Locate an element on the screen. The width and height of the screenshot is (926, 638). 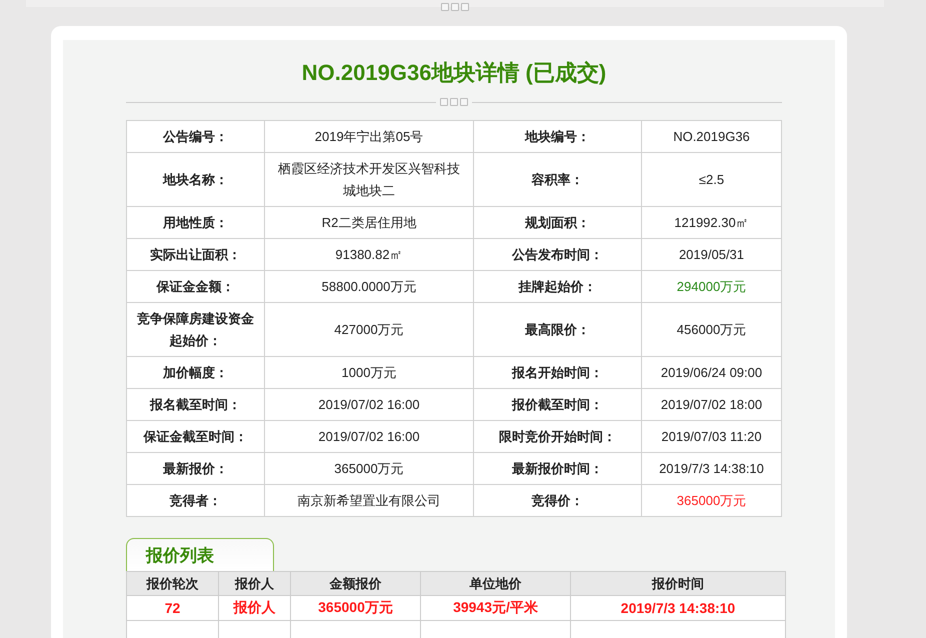
field-label: 容积率： is located at coordinates (558, 179).